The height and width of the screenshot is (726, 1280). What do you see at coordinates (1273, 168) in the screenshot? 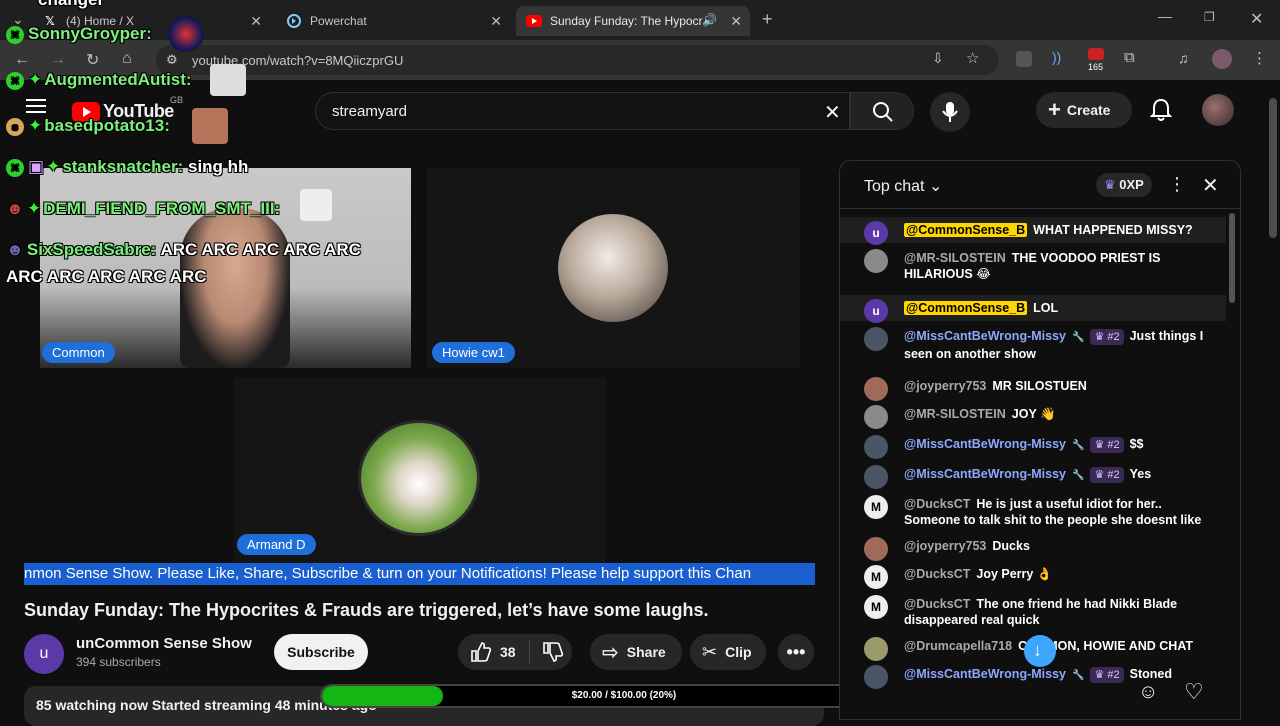
I see `page-scrollbar-thumb` at bounding box center [1273, 168].